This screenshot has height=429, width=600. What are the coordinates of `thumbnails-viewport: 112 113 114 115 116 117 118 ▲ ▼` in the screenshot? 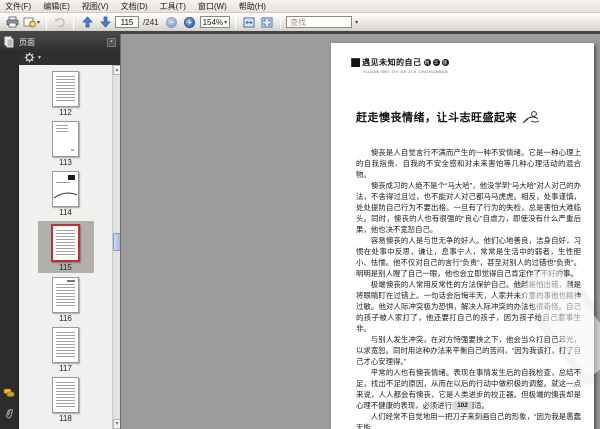 It's located at (69, 247).